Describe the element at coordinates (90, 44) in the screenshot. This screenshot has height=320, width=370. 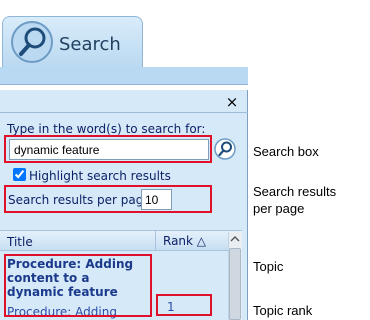
I see `search-tab-label: Search` at that location.